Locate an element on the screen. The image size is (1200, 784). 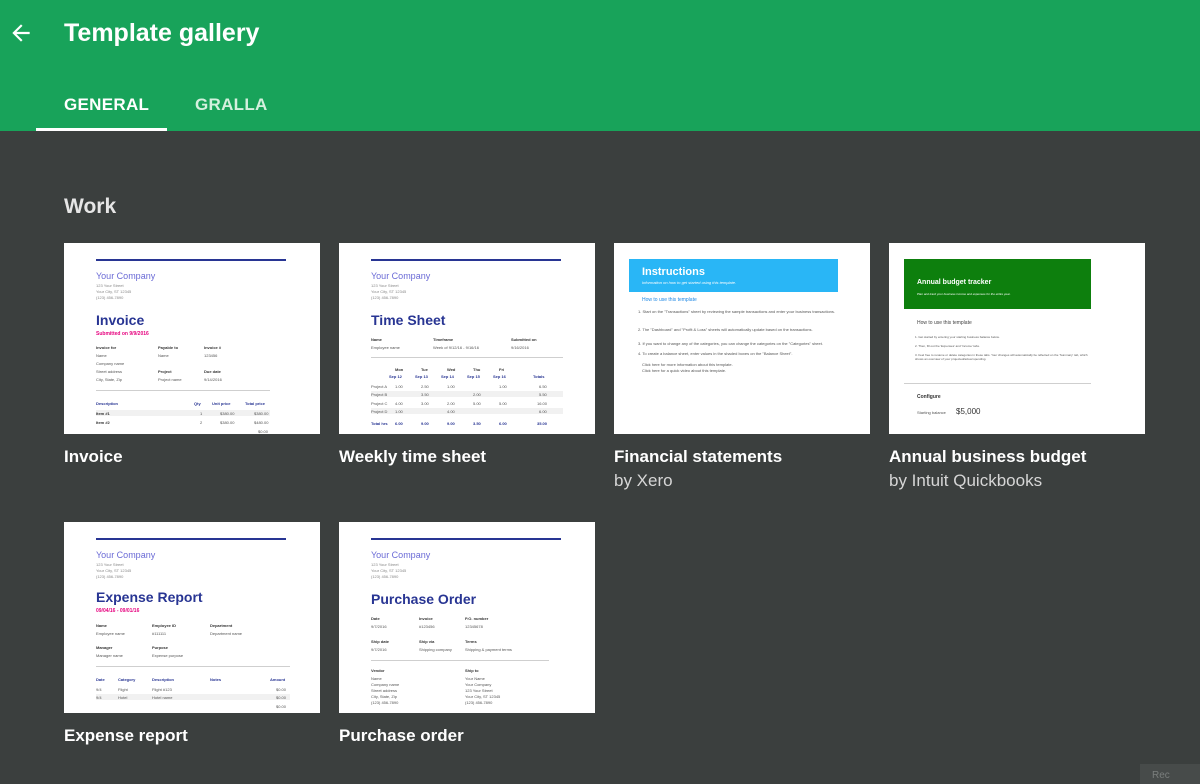
thumb-starting-label: Starting balance is located at coordinates (931, 412).